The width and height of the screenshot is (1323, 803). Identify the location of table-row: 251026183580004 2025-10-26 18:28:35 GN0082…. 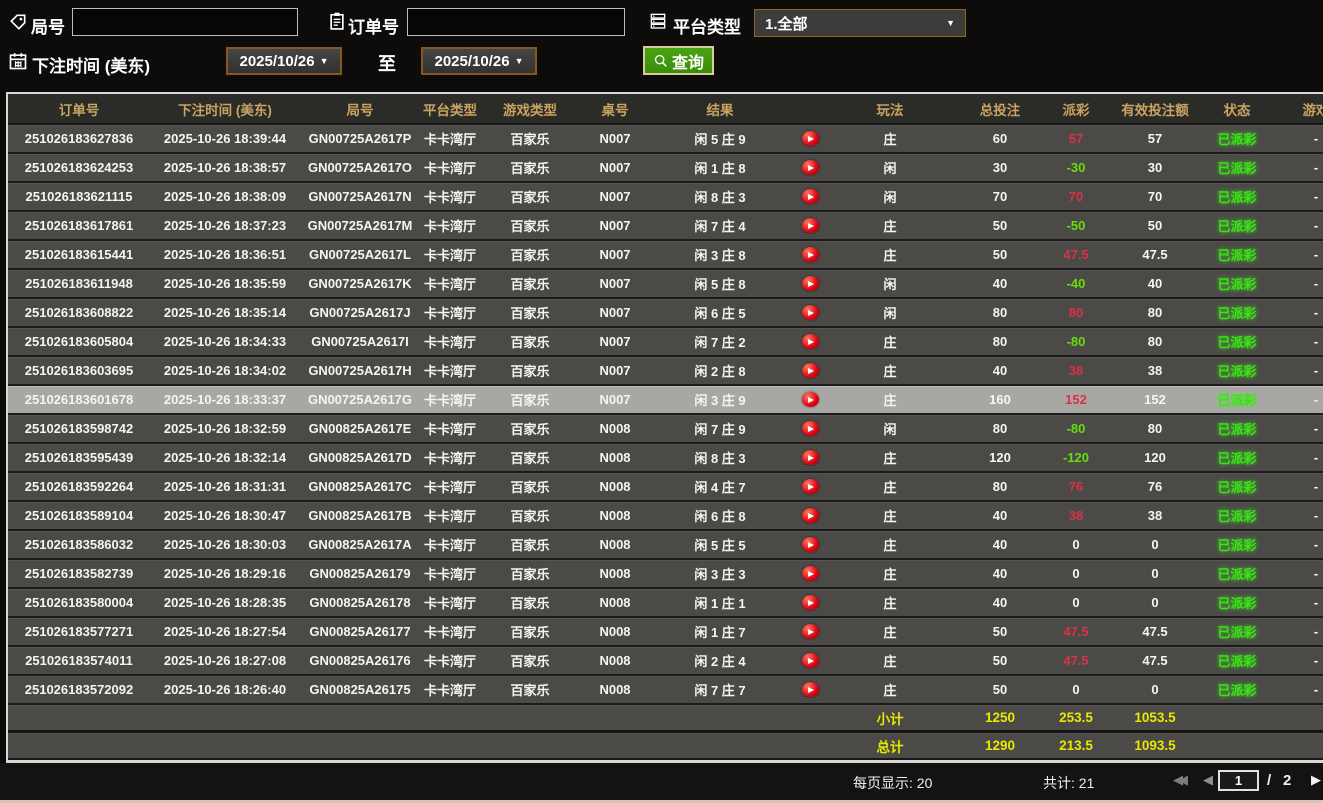
(665, 603).